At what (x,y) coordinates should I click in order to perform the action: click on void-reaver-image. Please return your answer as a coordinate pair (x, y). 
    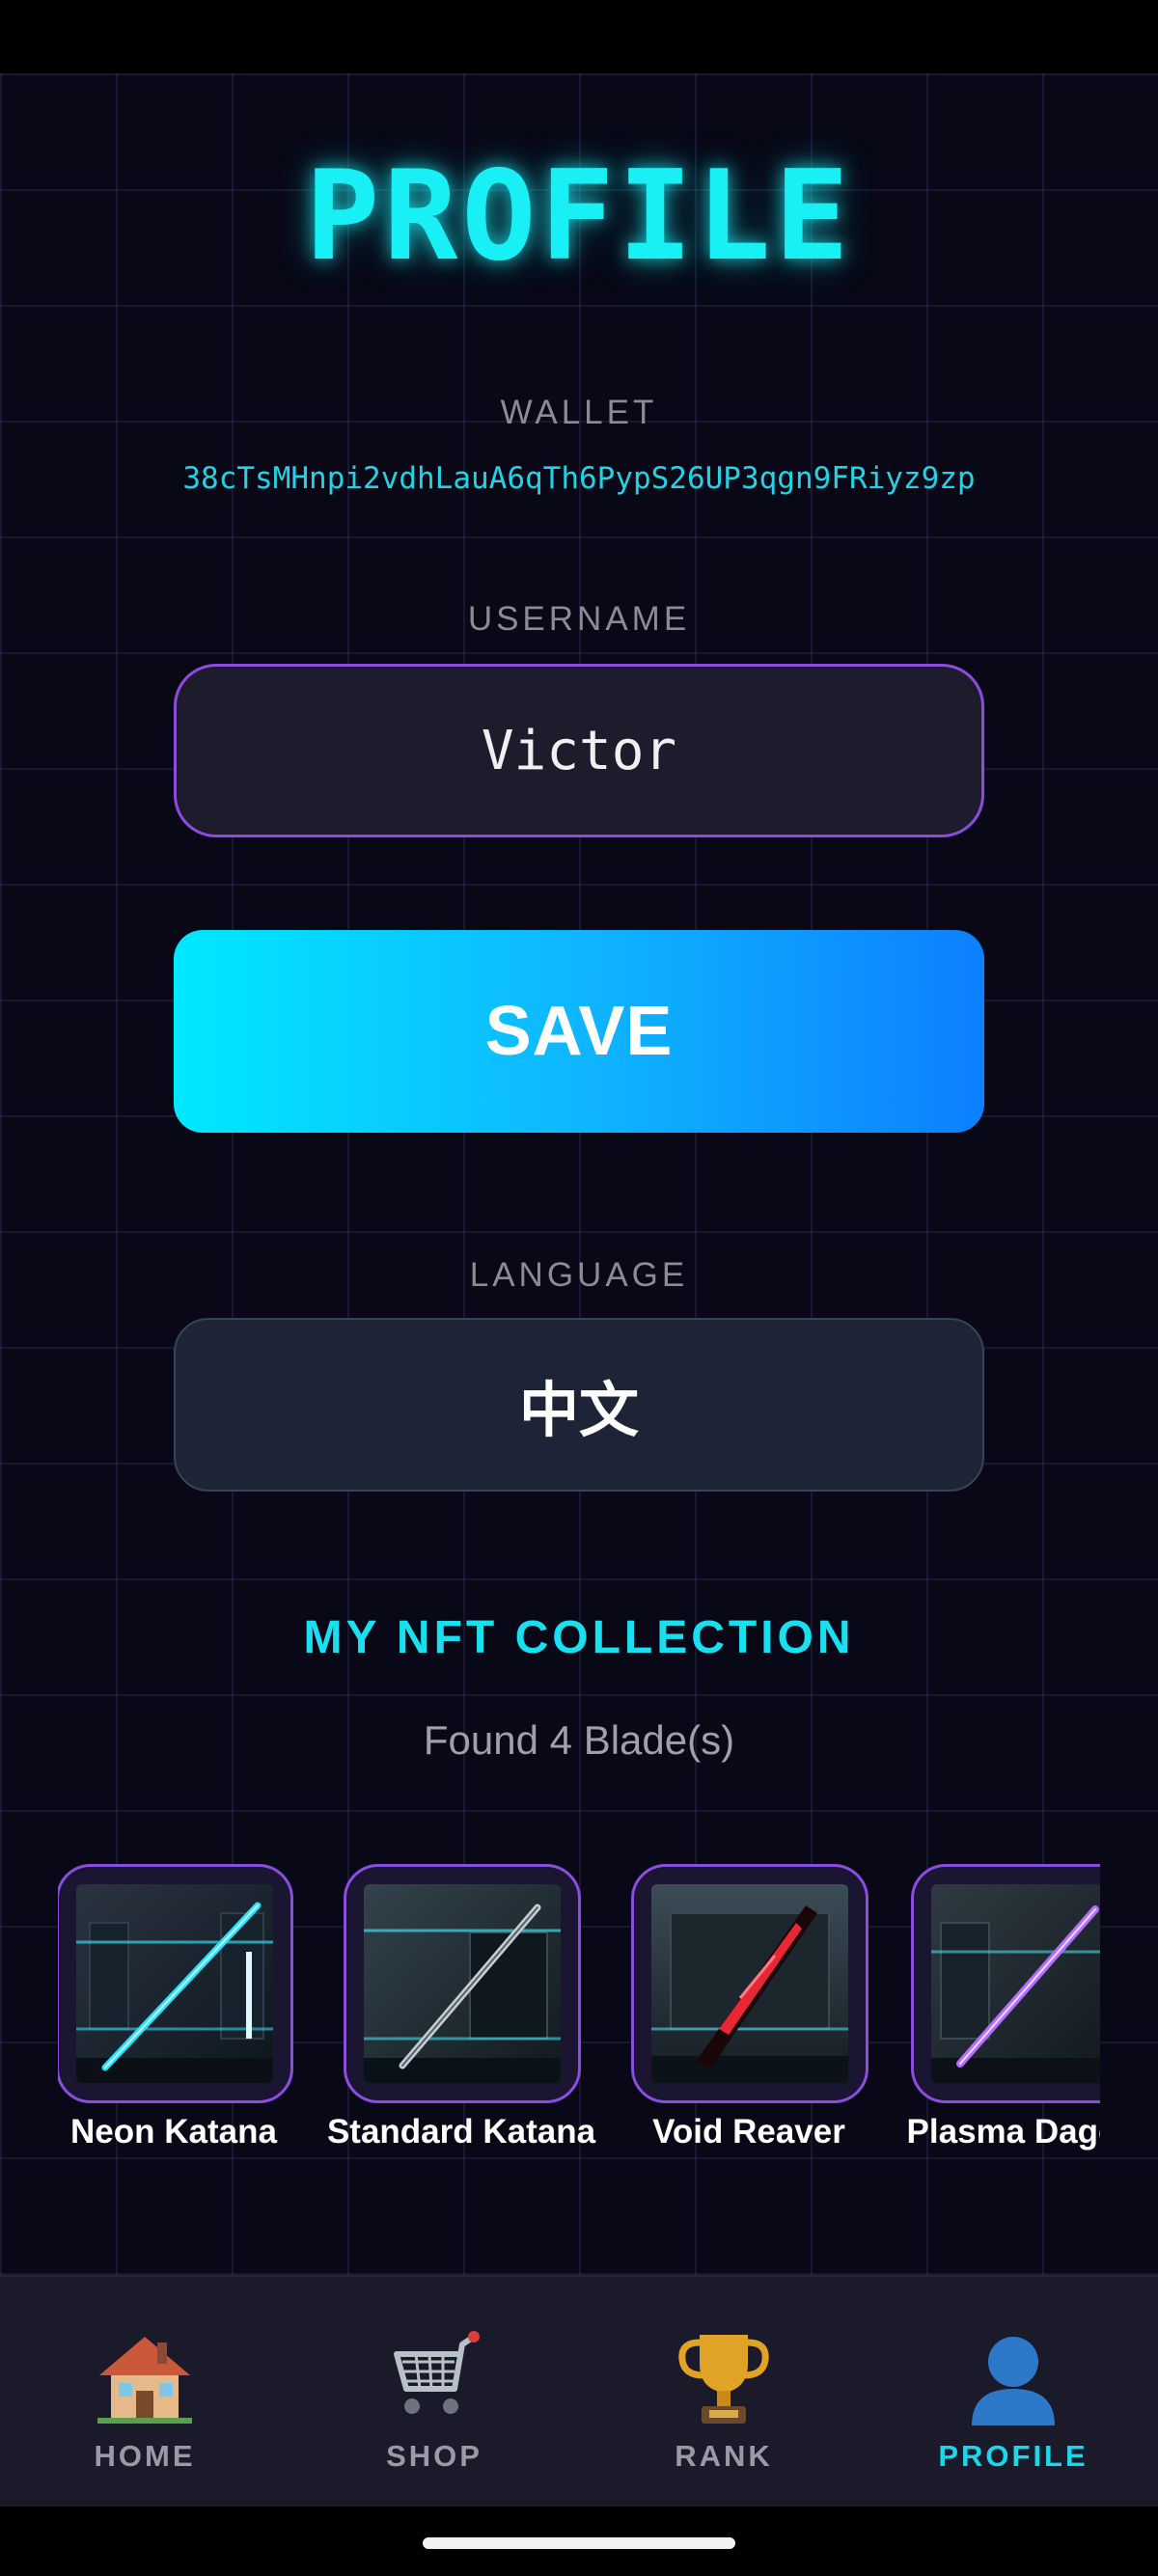
    Looking at the image, I should click on (749, 1983).